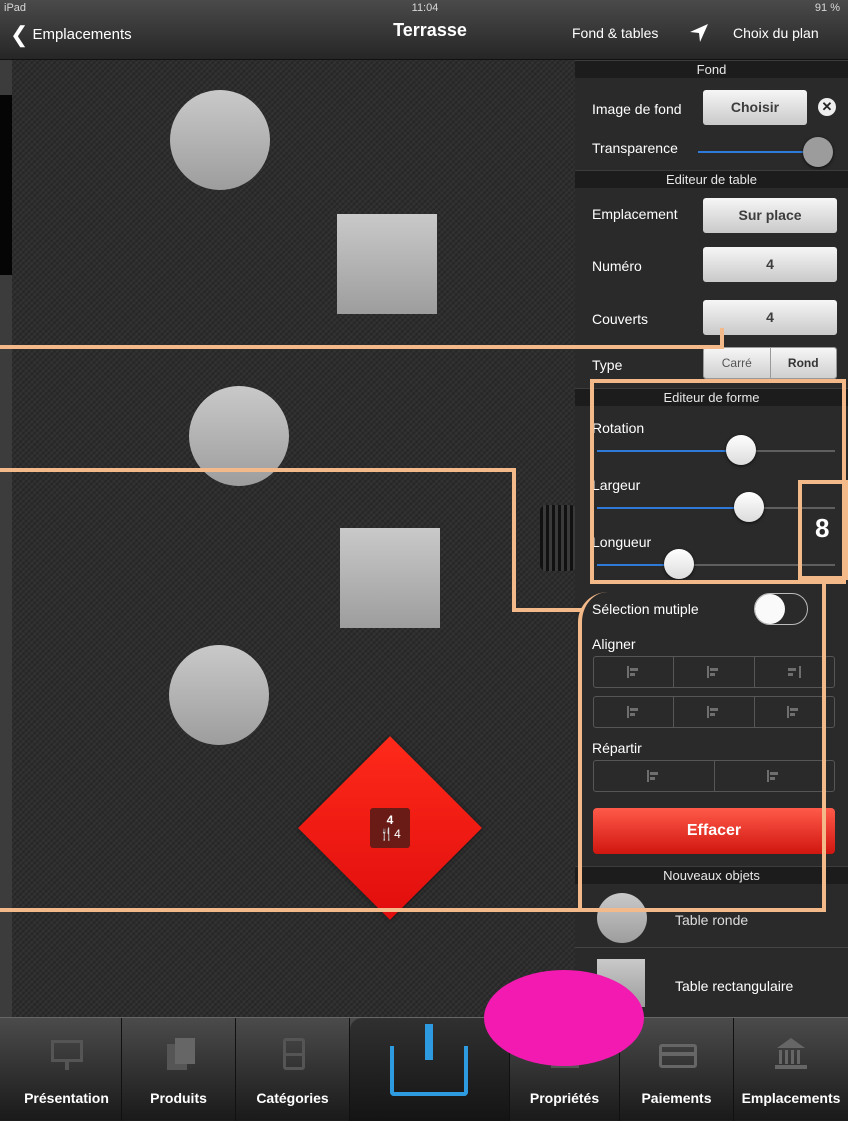 The width and height of the screenshot is (848, 1121). I want to click on presentation-icon, so click(67, 1054).